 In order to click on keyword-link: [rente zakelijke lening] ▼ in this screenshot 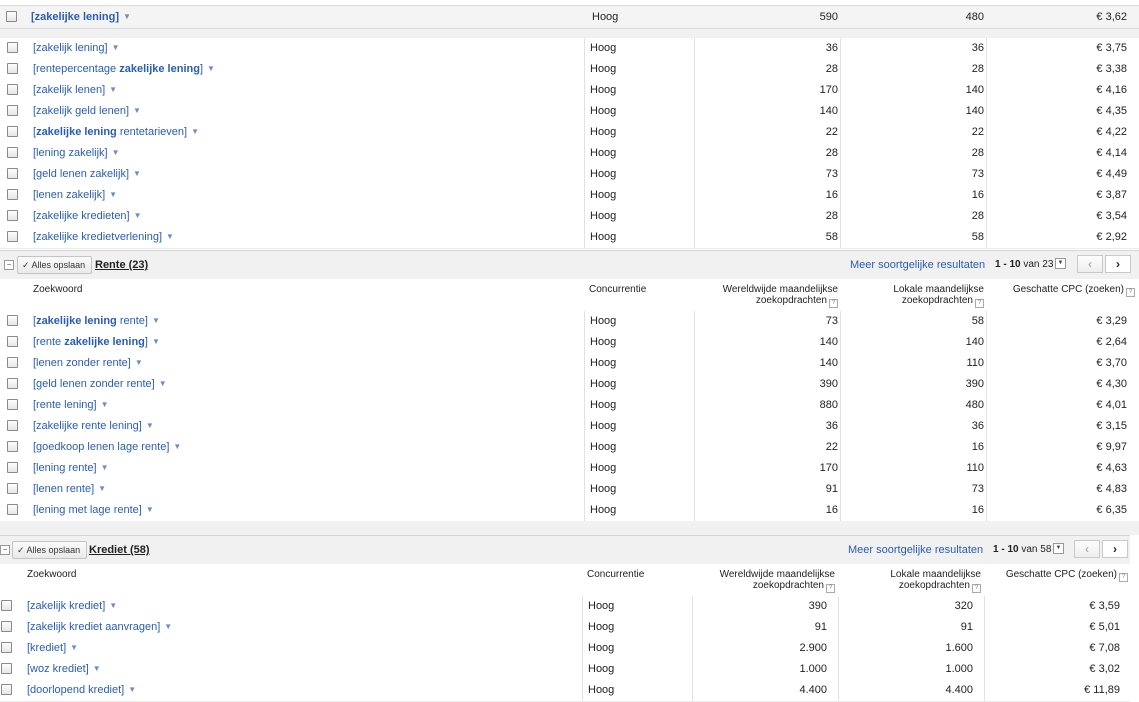, I will do `click(96, 342)`.